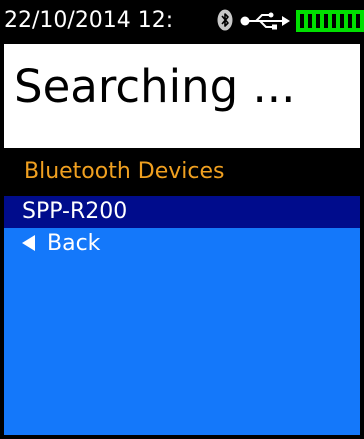 The height and width of the screenshot is (439, 364). I want to click on section-header: Bluetooth Devices, so click(182, 172).